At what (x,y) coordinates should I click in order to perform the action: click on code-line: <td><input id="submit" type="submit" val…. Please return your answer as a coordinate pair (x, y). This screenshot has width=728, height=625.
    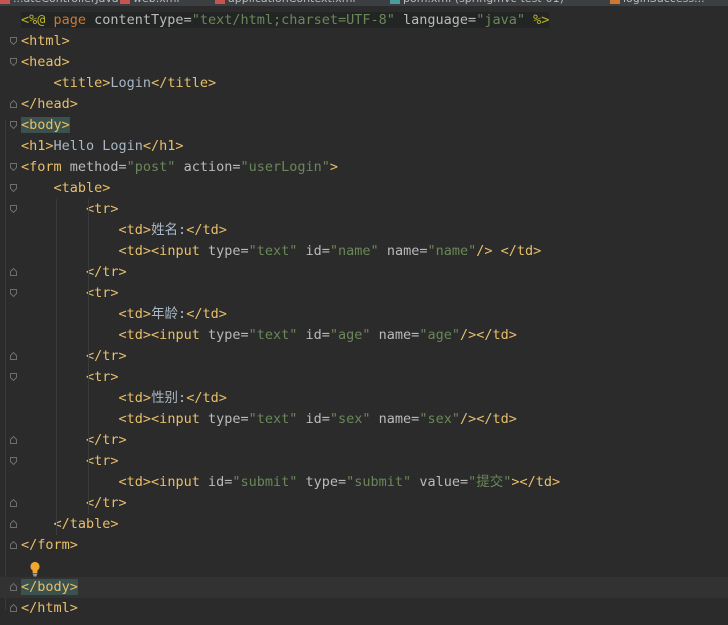
    Looking at the image, I should click on (364, 482).